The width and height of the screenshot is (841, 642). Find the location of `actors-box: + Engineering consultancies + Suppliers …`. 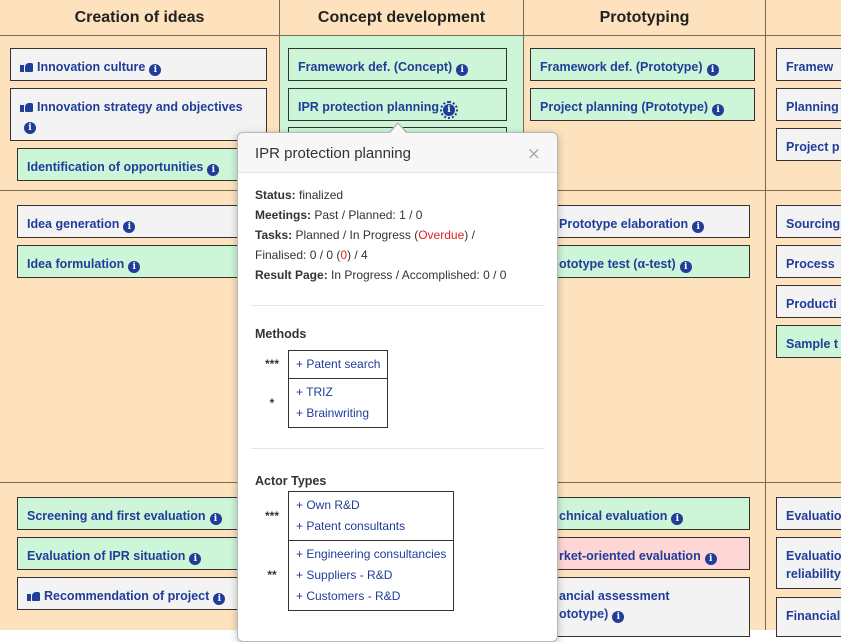

actors-box: + Engineering consultancies + Suppliers … is located at coordinates (371, 575).